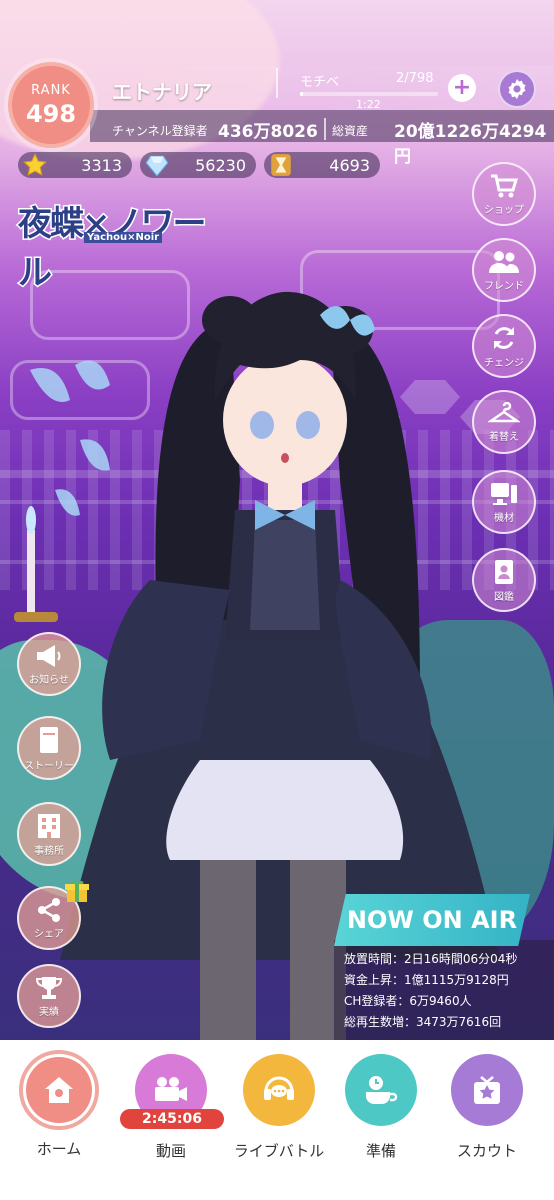 The width and height of the screenshot is (554, 1200). Describe the element at coordinates (486, 1151) in the screenshot. I see `nav-scout-label: スカウト` at that location.